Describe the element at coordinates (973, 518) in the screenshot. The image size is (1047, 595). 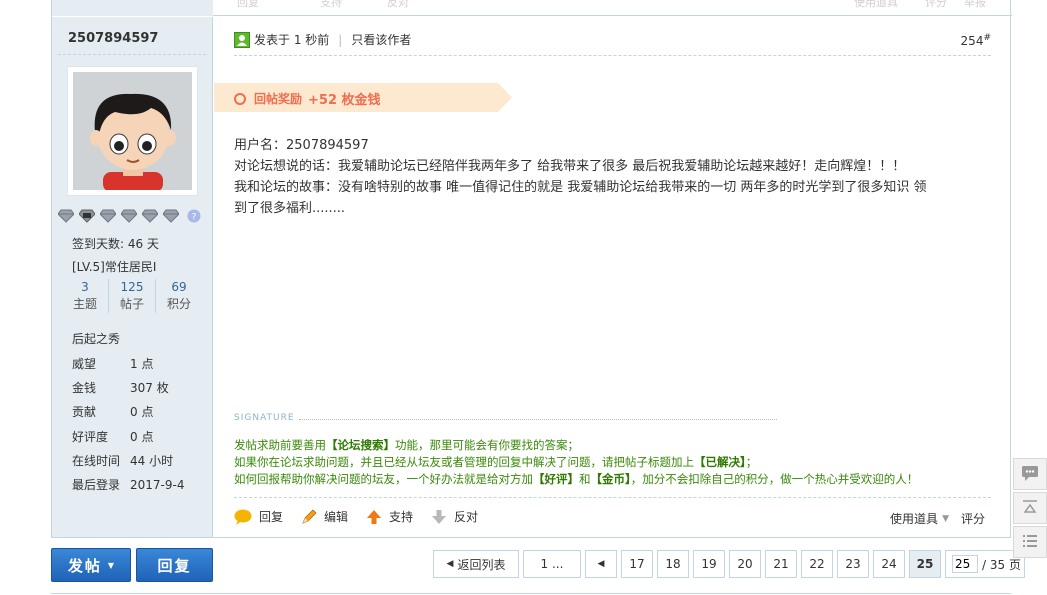
I see `rate-link: 评分` at that location.